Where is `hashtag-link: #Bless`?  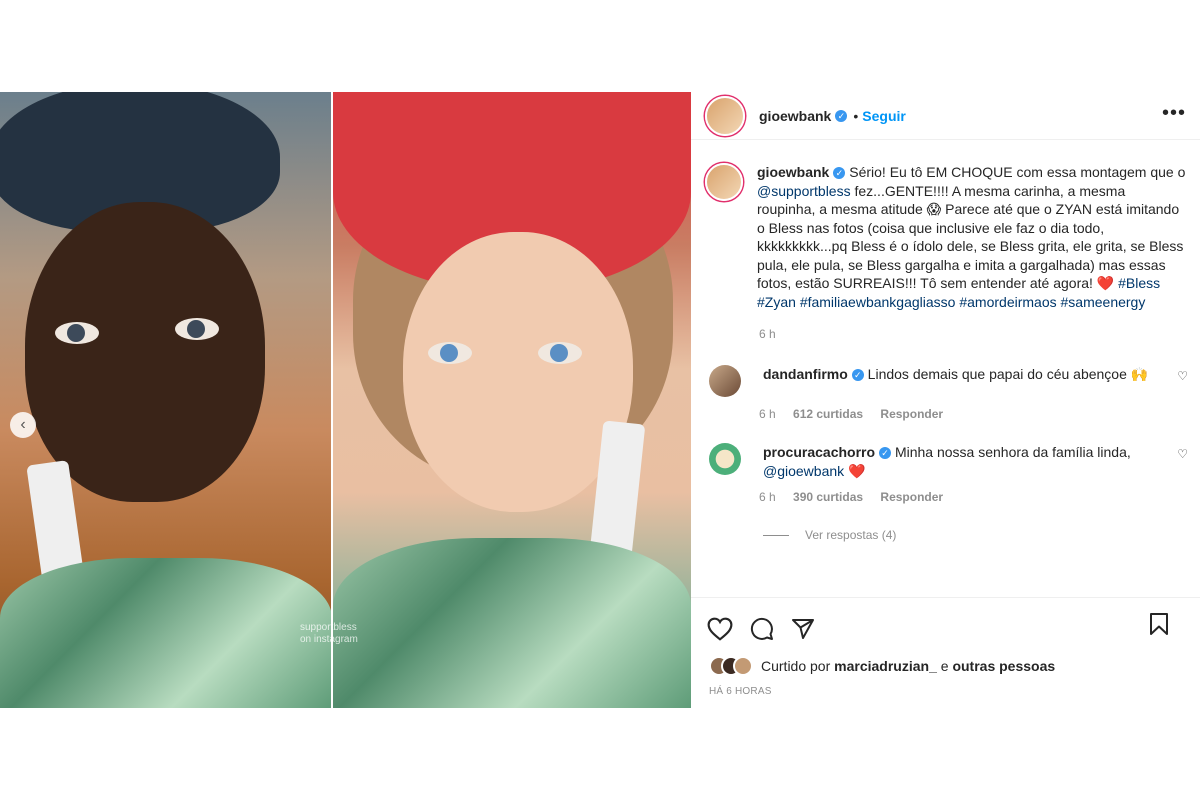 hashtag-link: #Bless is located at coordinates (1139, 283).